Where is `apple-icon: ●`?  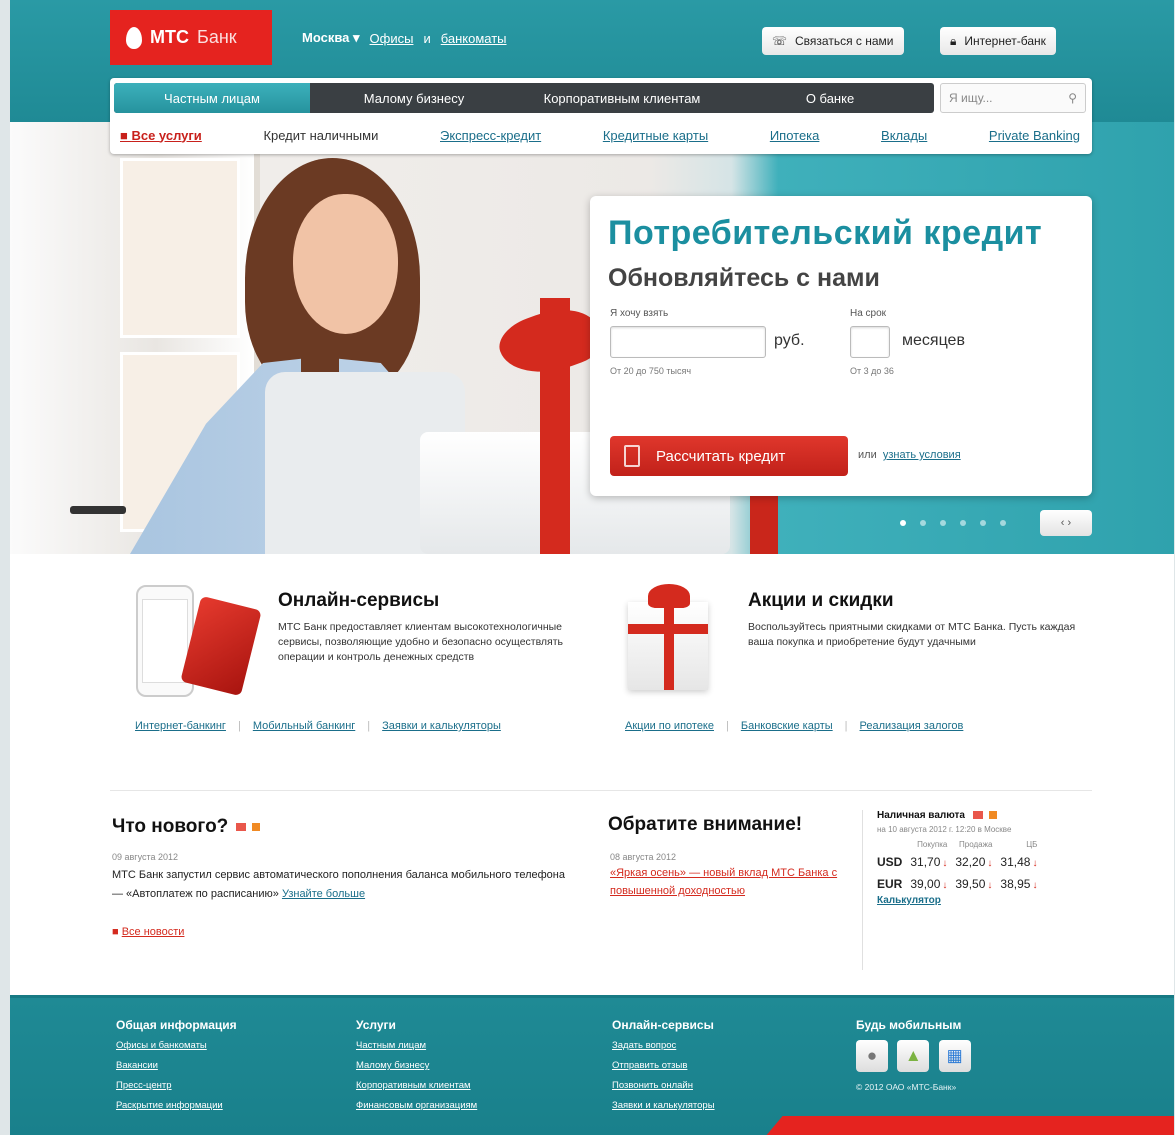 apple-icon: ● is located at coordinates (872, 1056).